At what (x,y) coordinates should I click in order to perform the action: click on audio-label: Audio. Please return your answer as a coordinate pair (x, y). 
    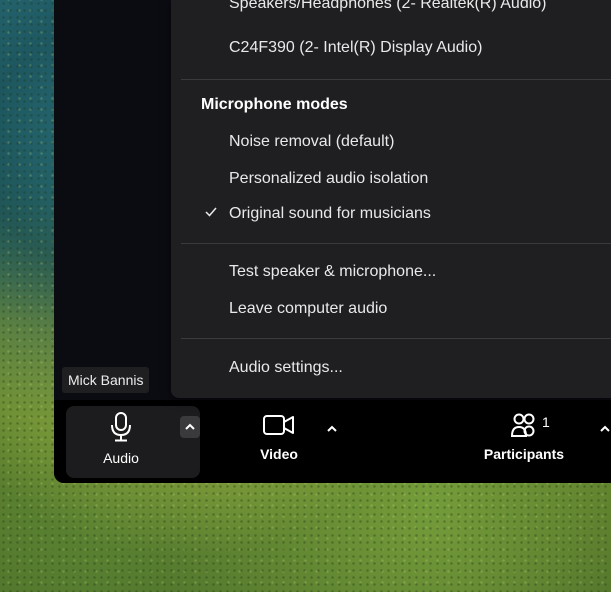
    Looking at the image, I should click on (121, 458).